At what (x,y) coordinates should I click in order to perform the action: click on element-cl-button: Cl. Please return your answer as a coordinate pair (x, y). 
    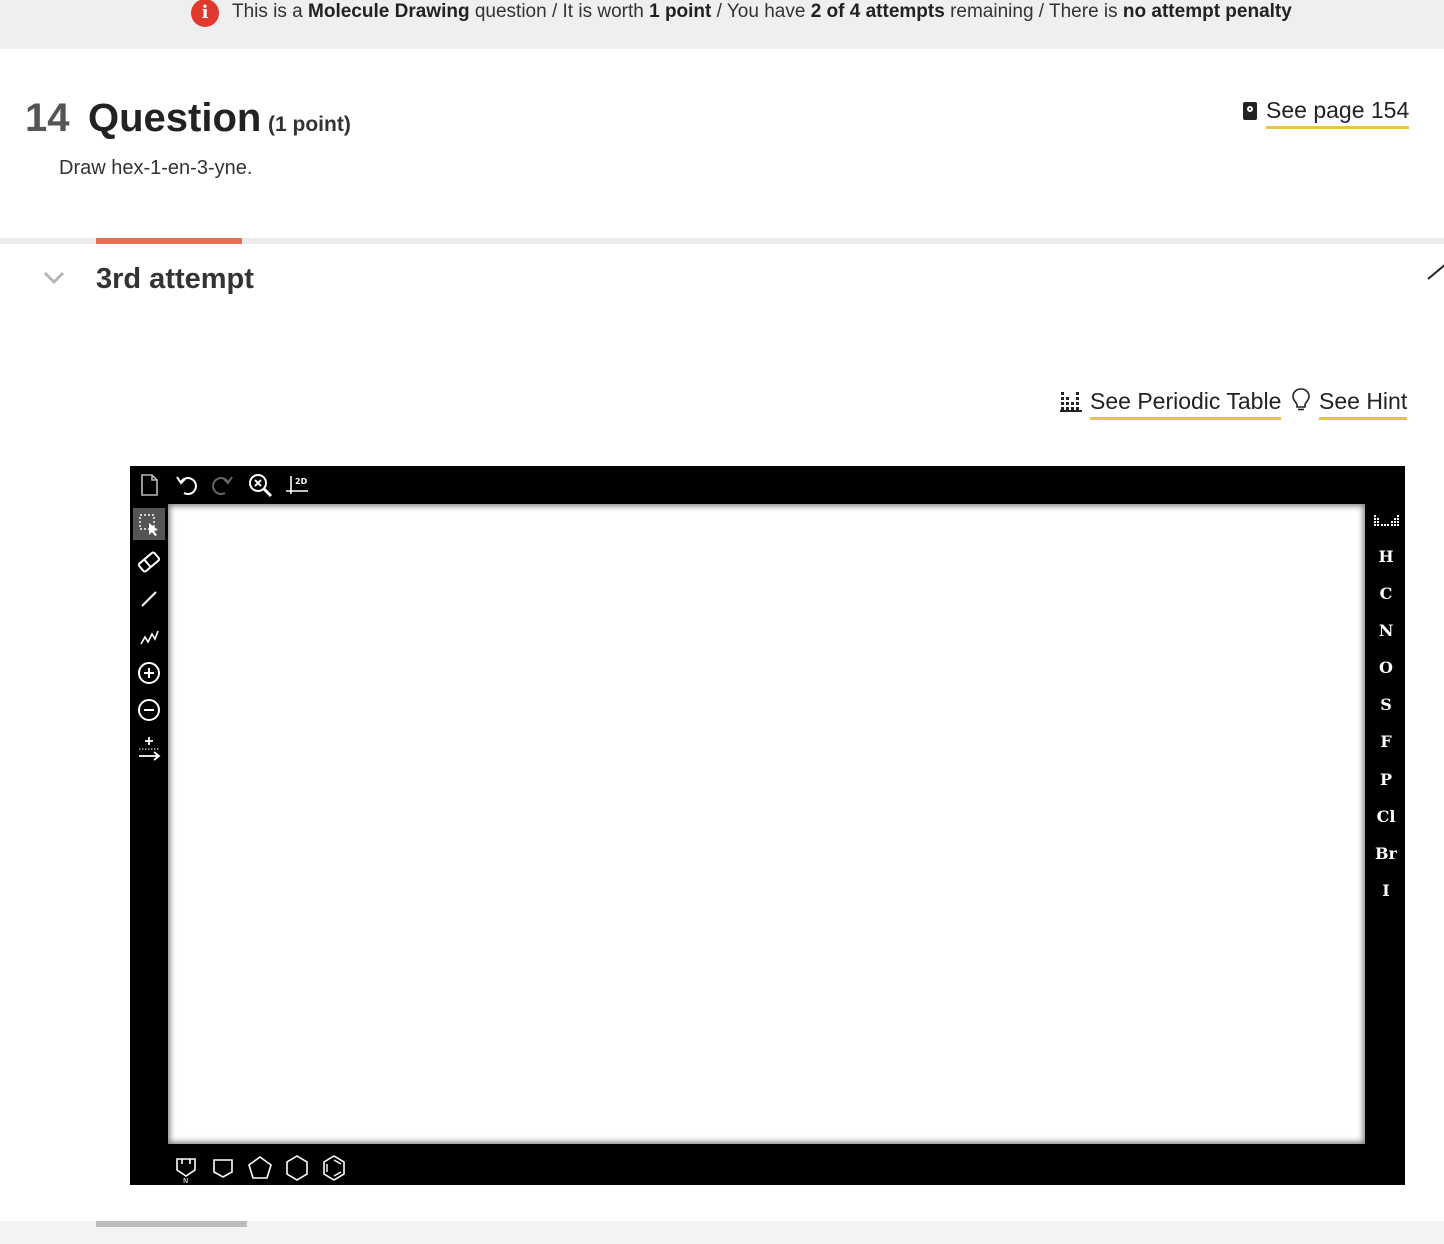
    Looking at the image, I should click on (1386, 817).